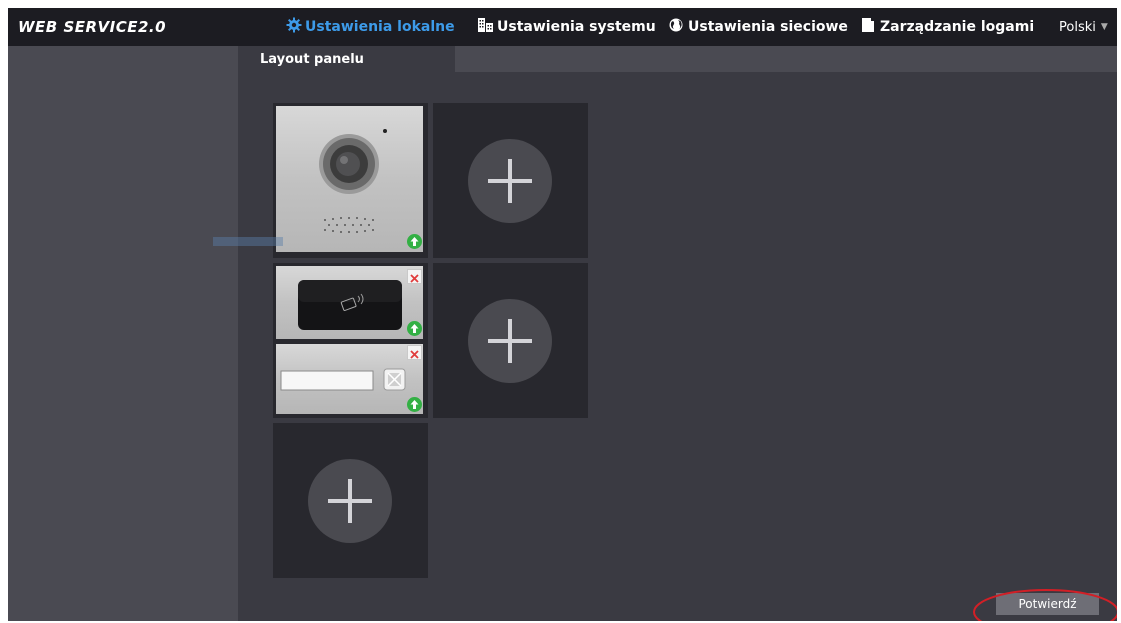 This screenshot has width=1121, height=623. Describe the element at coordinates (1104, 27) in the screenshot. I see `chevron-down-icon: ▼` at that location.